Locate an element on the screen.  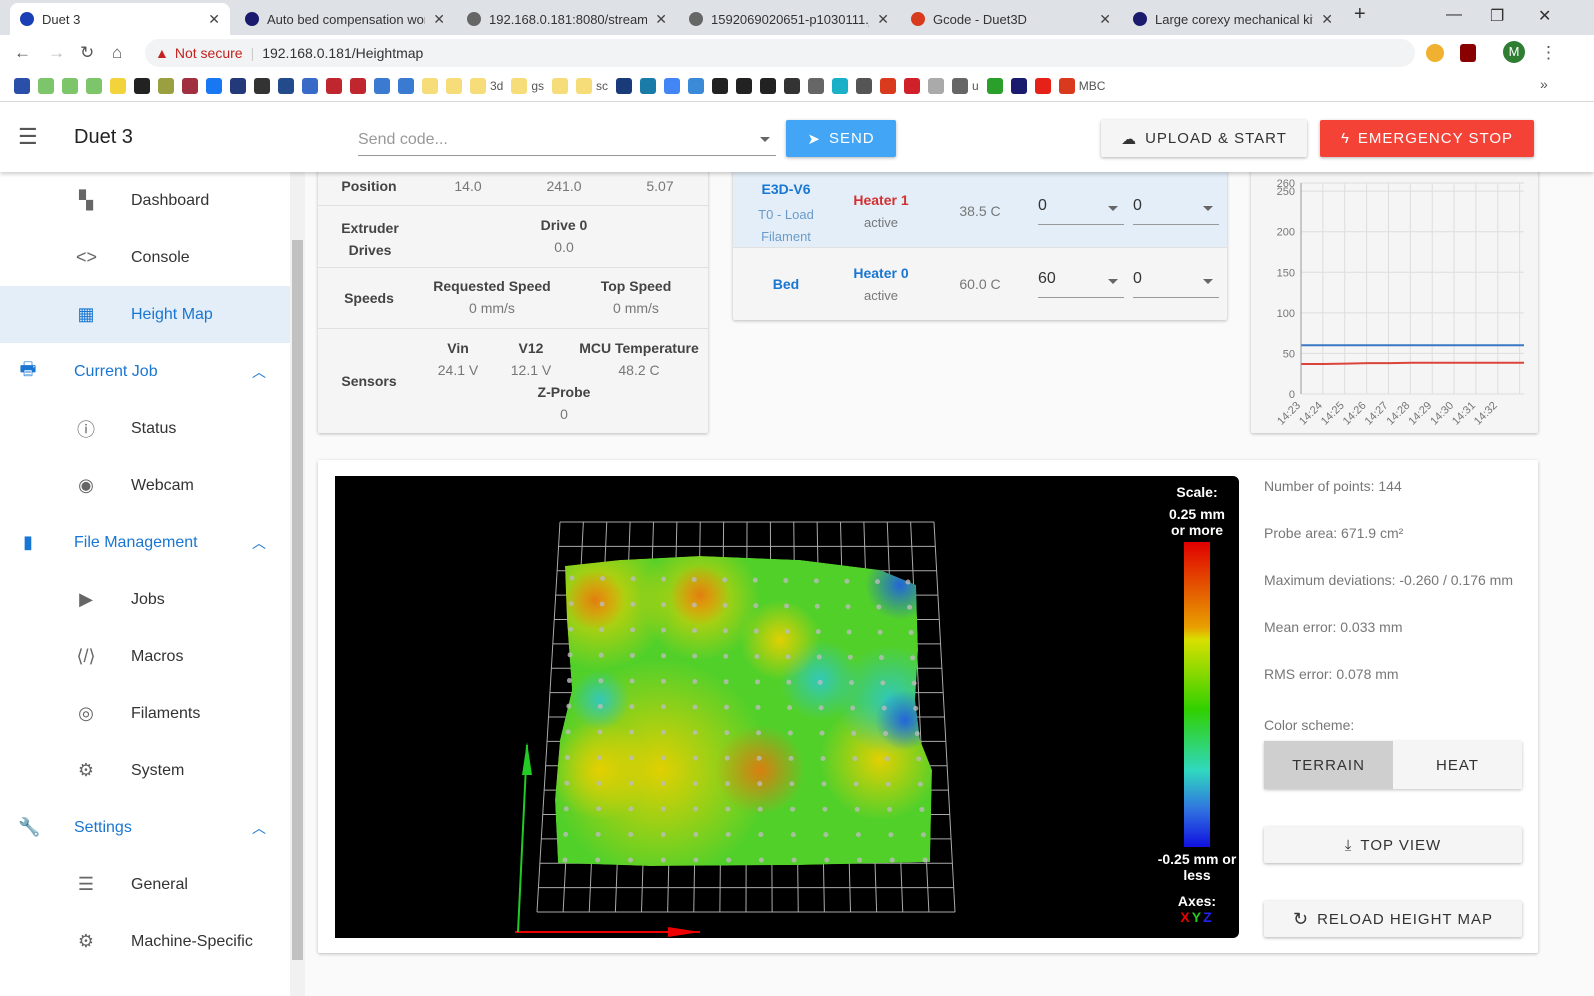
restore-icon: ❐ is located at coordinates (1497, 16).